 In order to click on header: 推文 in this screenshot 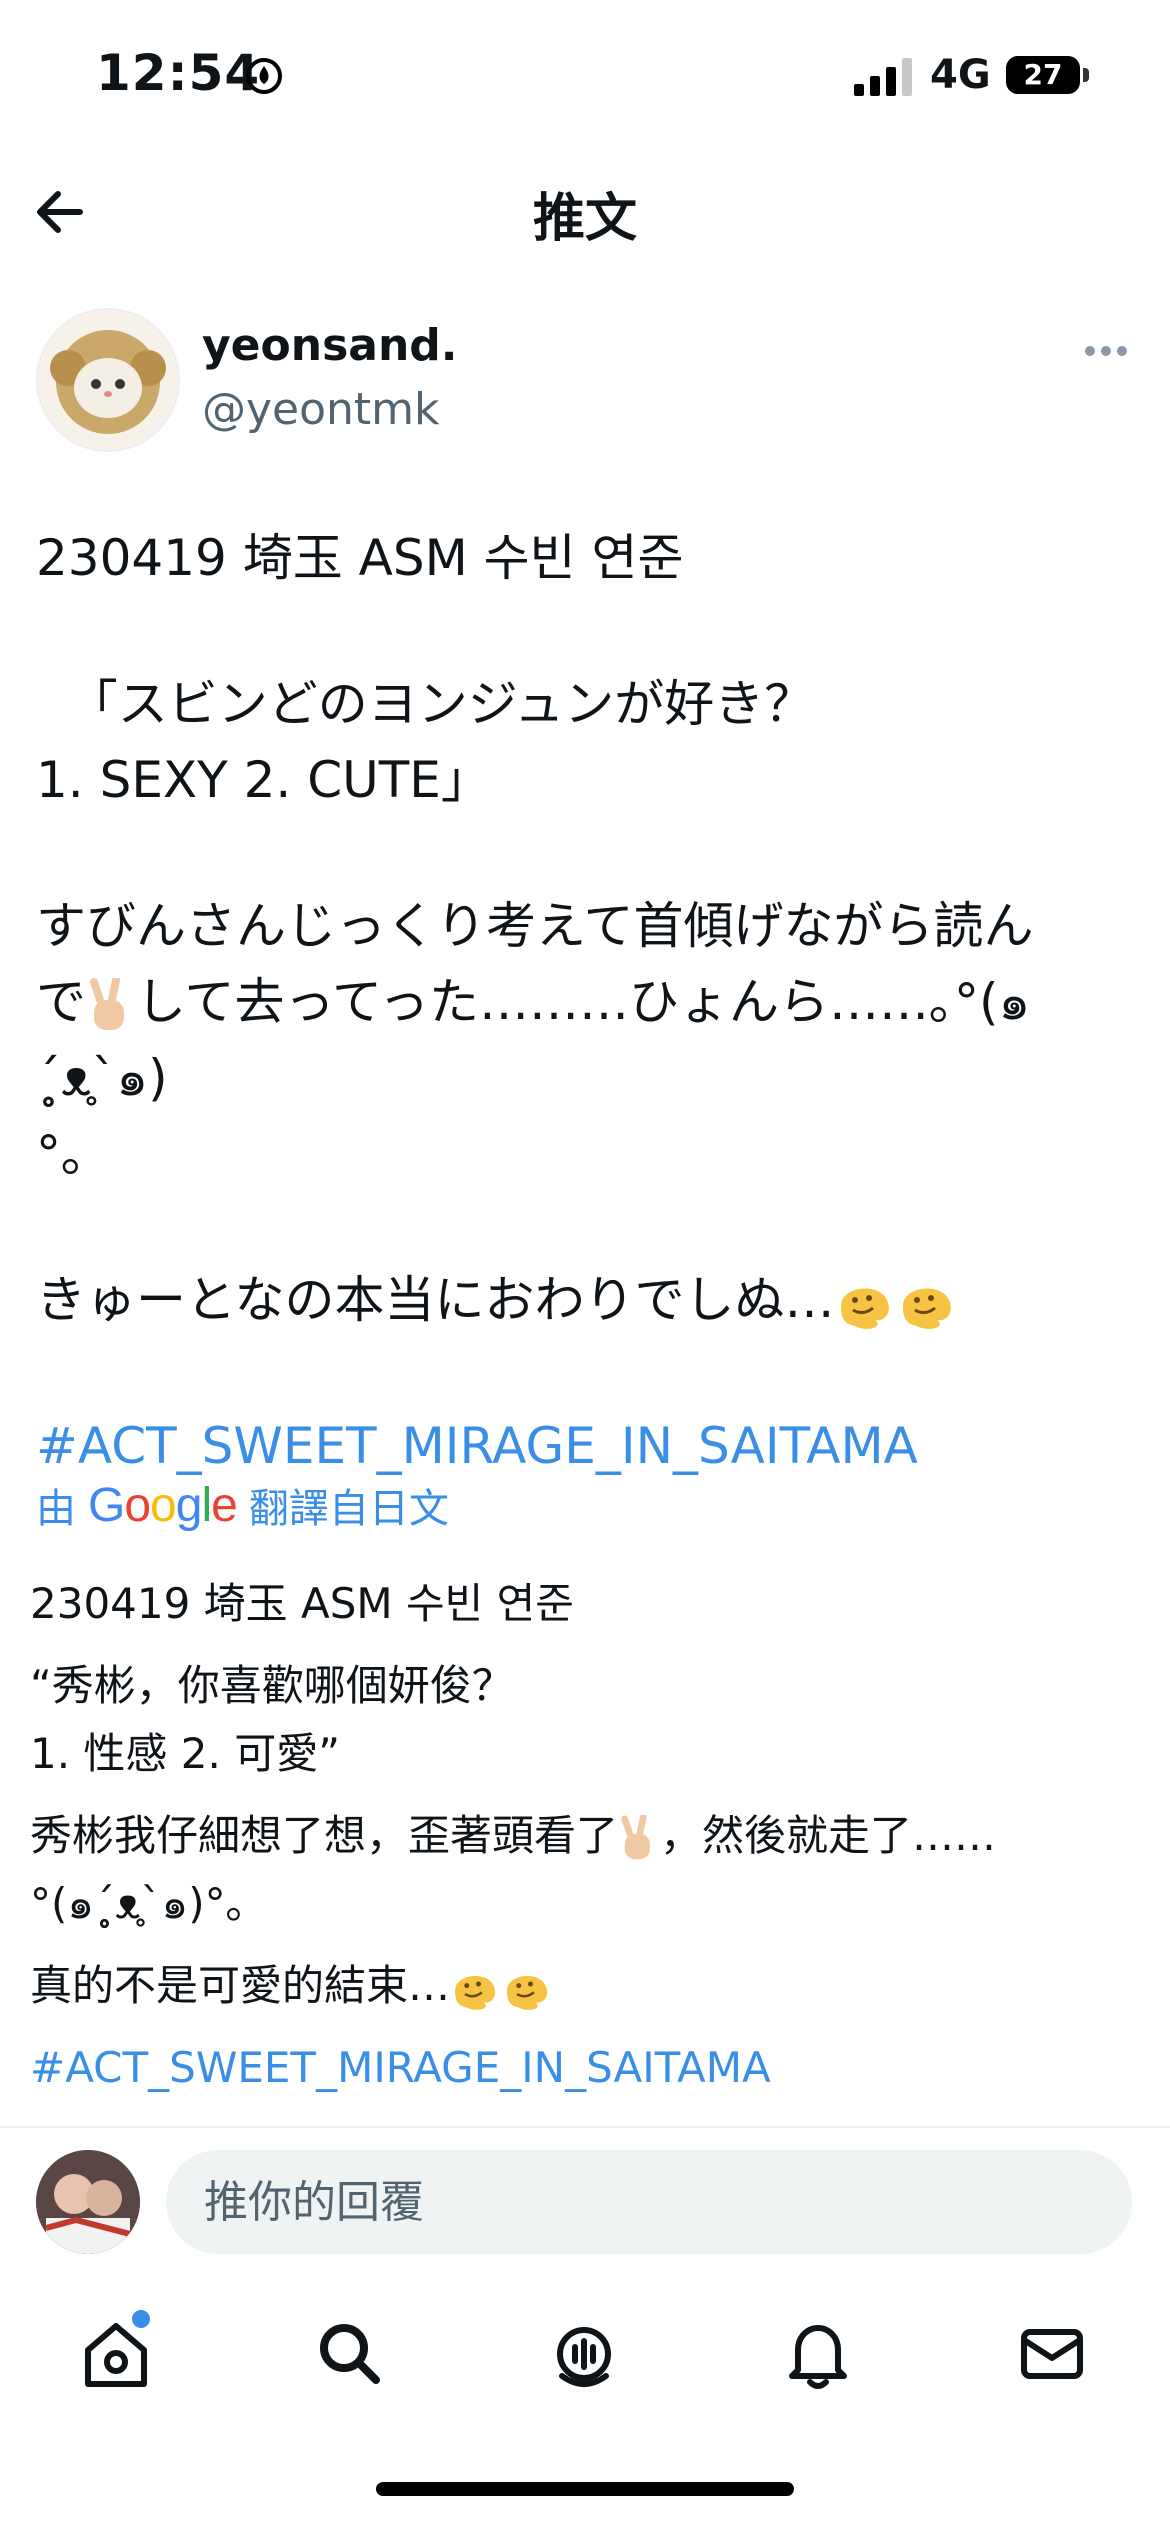, I will do `click(585, 210)`.